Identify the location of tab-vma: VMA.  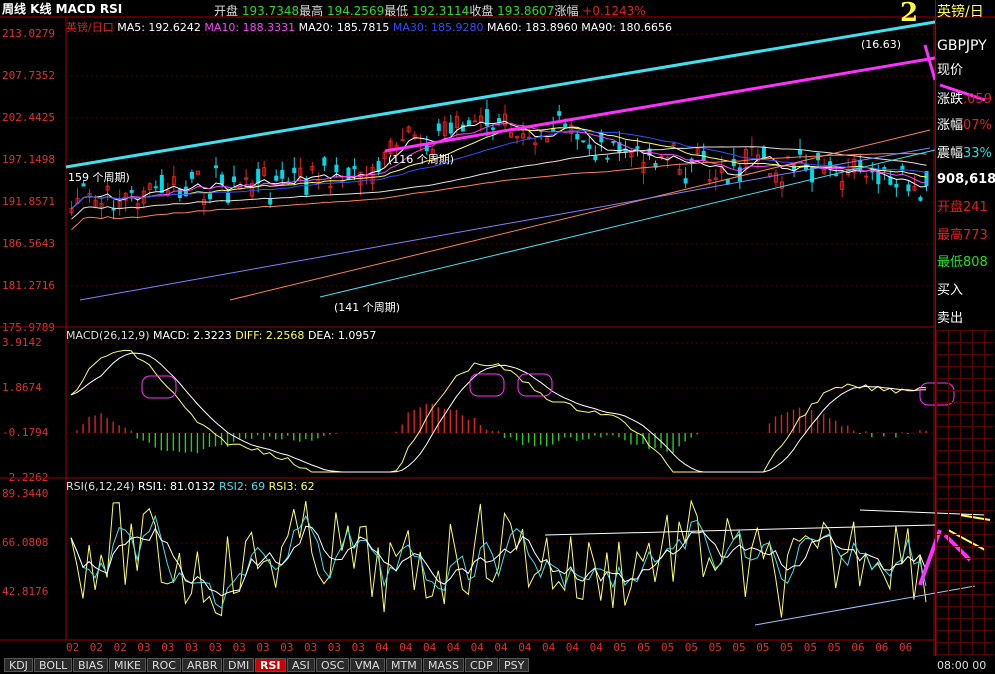
(367, 665).